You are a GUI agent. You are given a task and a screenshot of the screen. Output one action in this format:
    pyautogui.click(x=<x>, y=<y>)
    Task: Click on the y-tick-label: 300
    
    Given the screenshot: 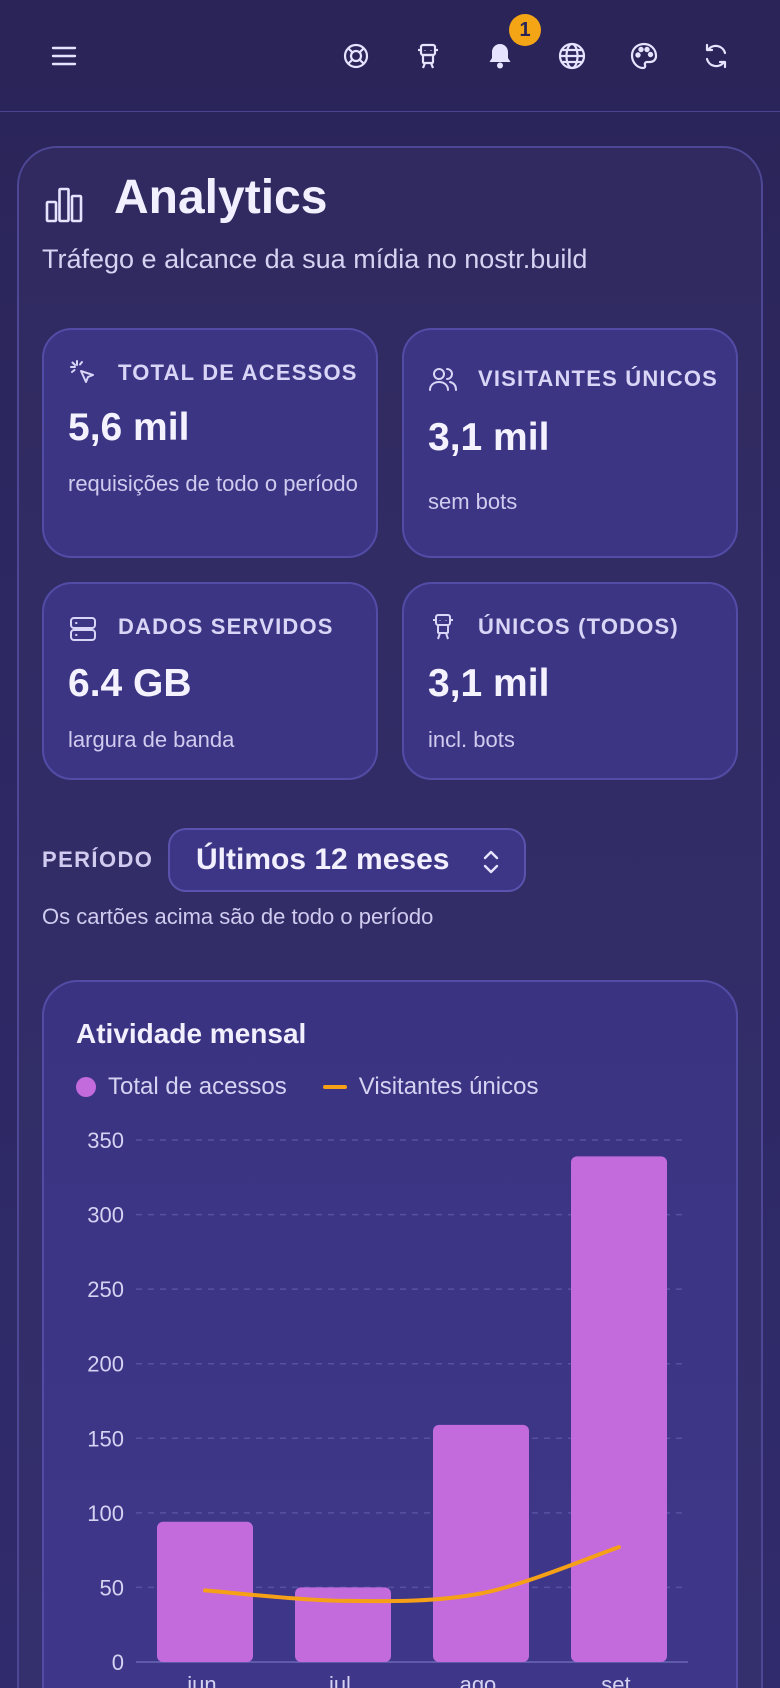 What is the action you would take?
    pyautogui.click(x=105, y=1215)
    